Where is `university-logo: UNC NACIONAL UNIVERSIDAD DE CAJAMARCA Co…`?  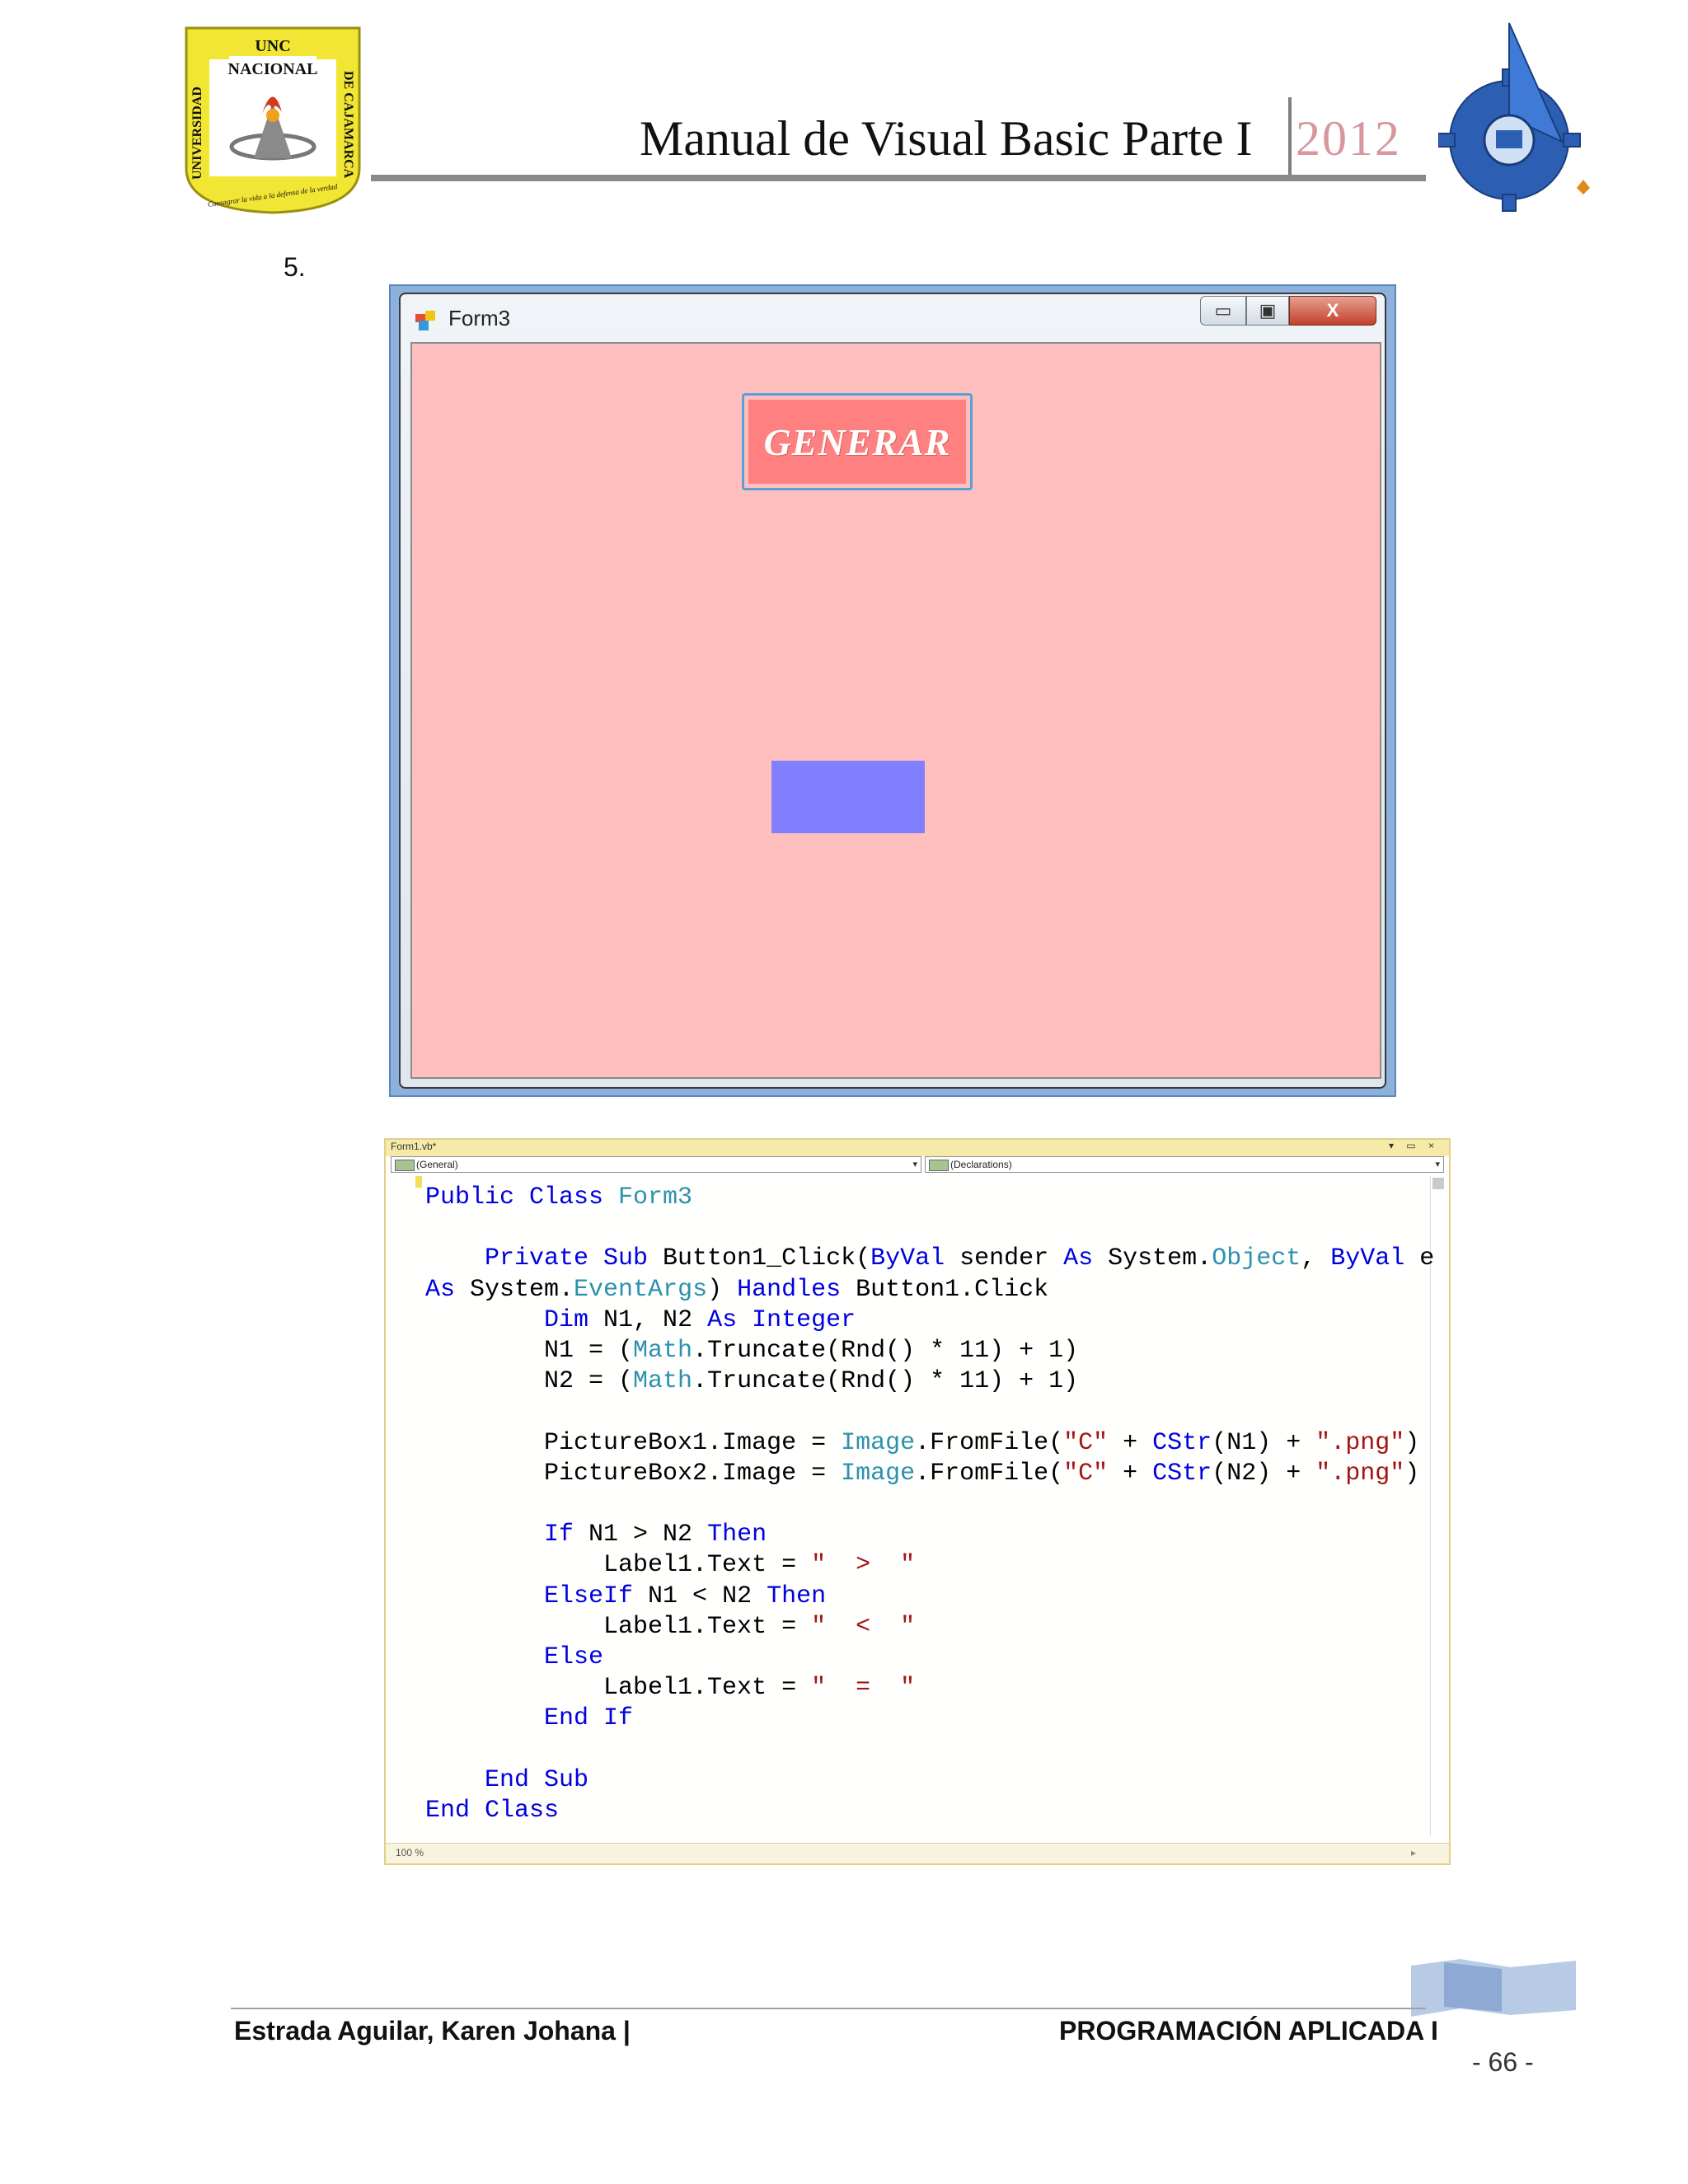 university-logo: UNC NACIONAL UNIVERSIDAD DE CAJAMARCA Co… is located at coordinates (273, 120).